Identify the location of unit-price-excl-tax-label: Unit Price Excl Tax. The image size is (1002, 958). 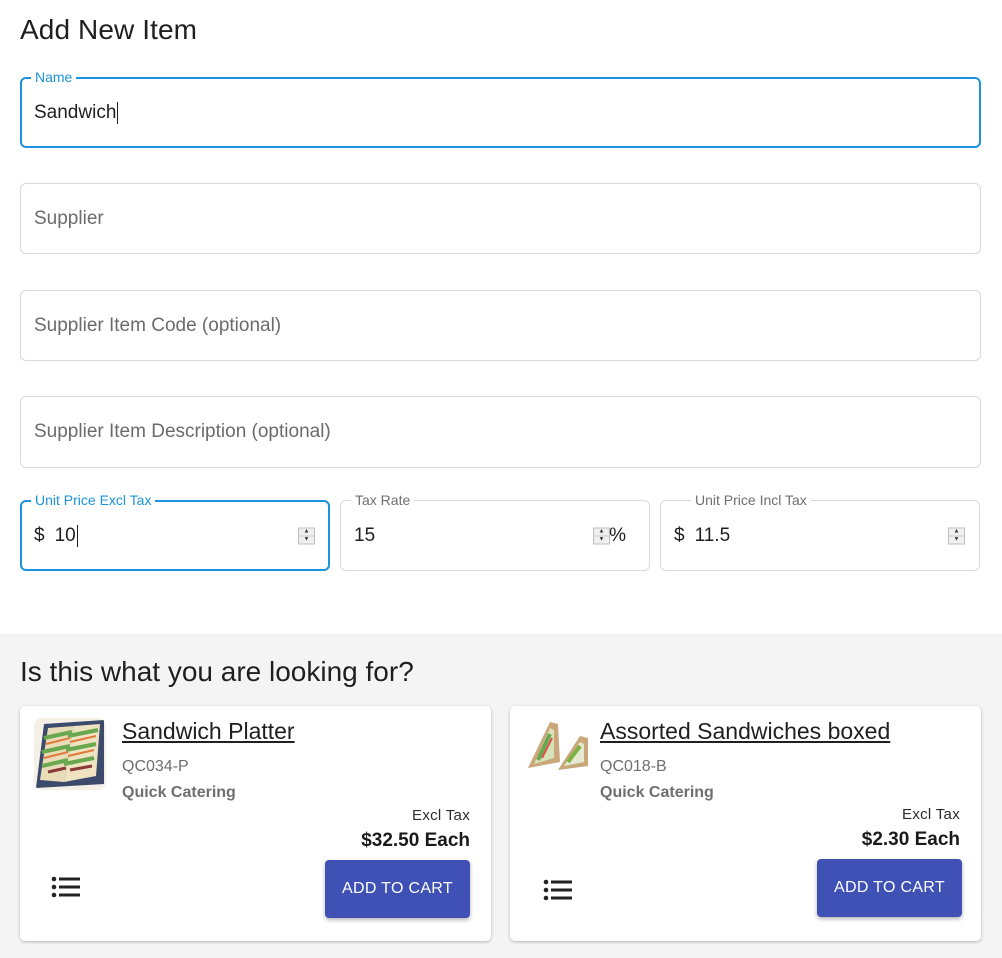
(93, 500).